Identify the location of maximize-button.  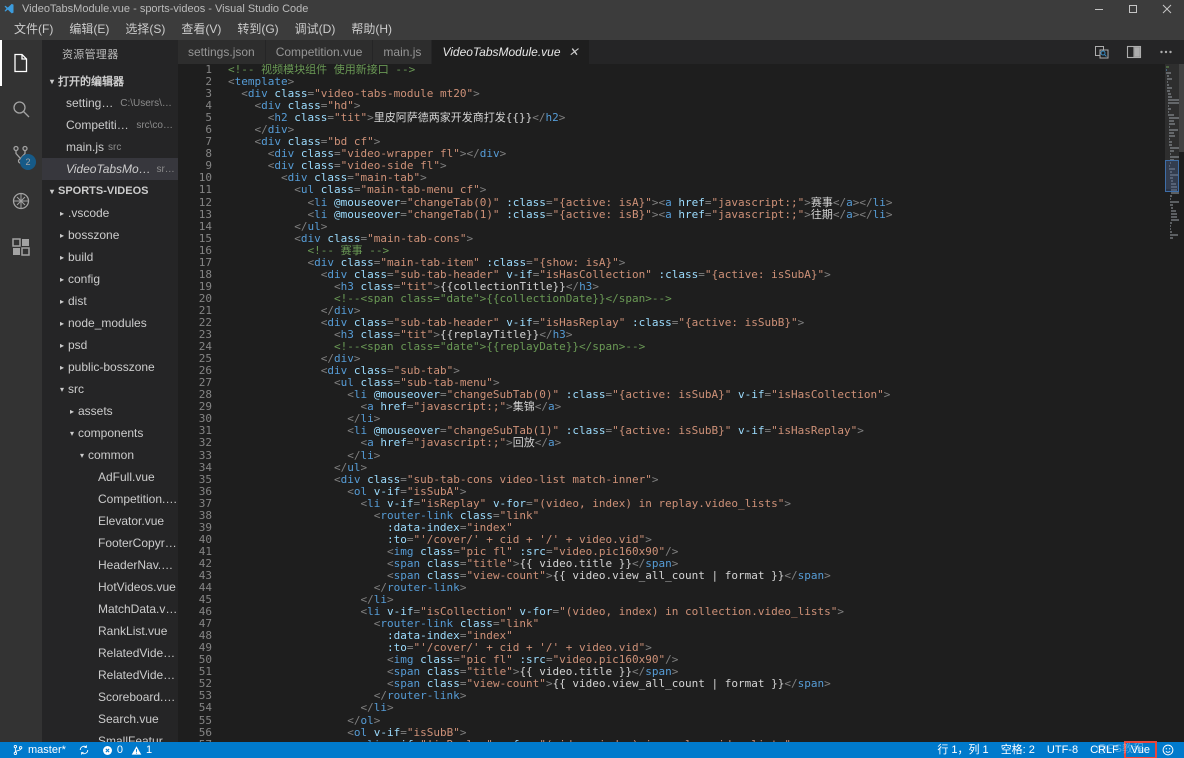
(1133, 9).